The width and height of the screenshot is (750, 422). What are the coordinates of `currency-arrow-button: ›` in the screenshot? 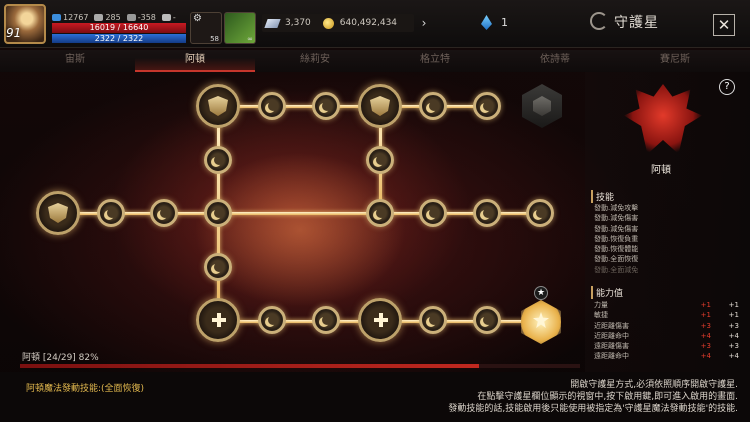 It's located at (424, 23).